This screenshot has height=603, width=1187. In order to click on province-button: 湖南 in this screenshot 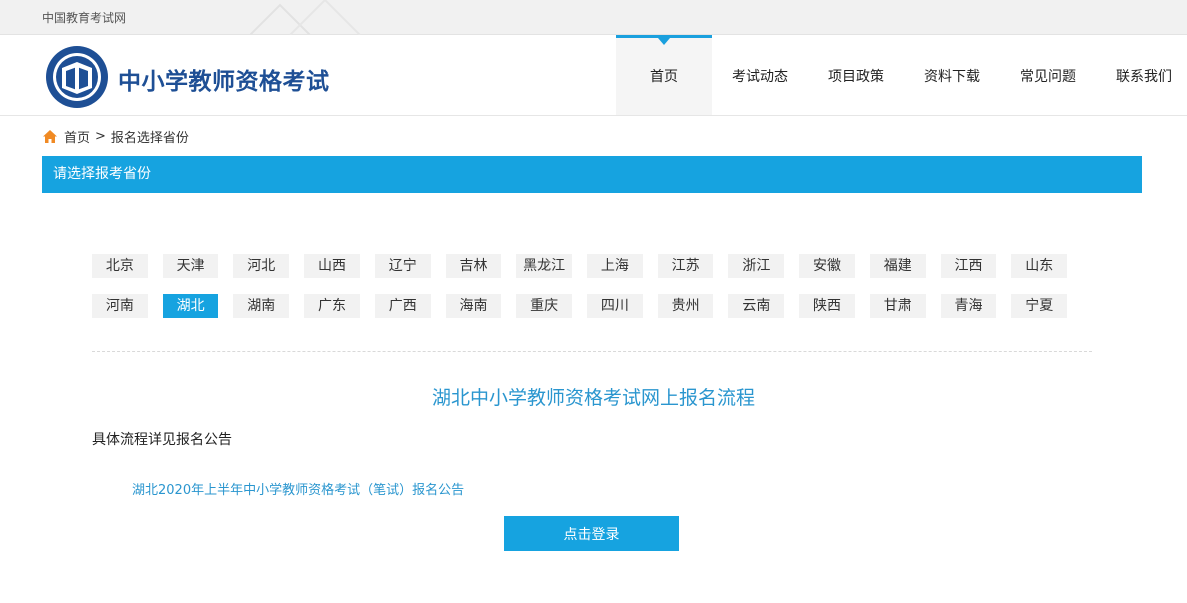, I will do `click(261, 306)`.